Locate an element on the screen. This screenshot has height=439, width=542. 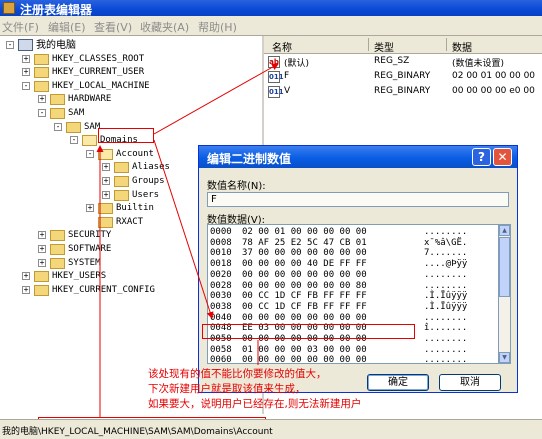
hex-row: 0030 00 CC 1D CF FB FF FF FF .Ì.Ïûÿÿÿ is located at coordinates (353, 296).